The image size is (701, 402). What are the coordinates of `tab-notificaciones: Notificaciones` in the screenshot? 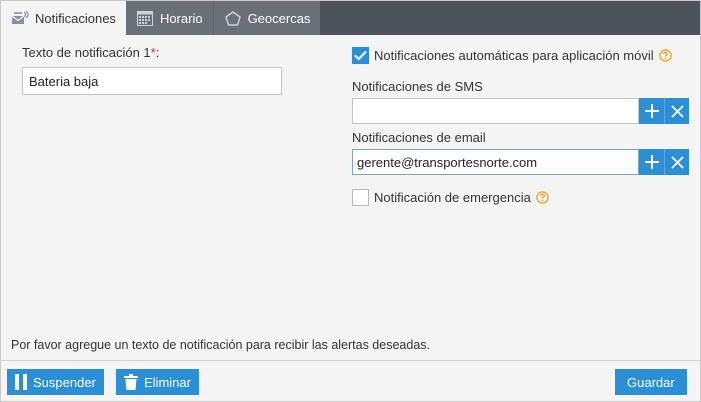 It's located at (63, 18).